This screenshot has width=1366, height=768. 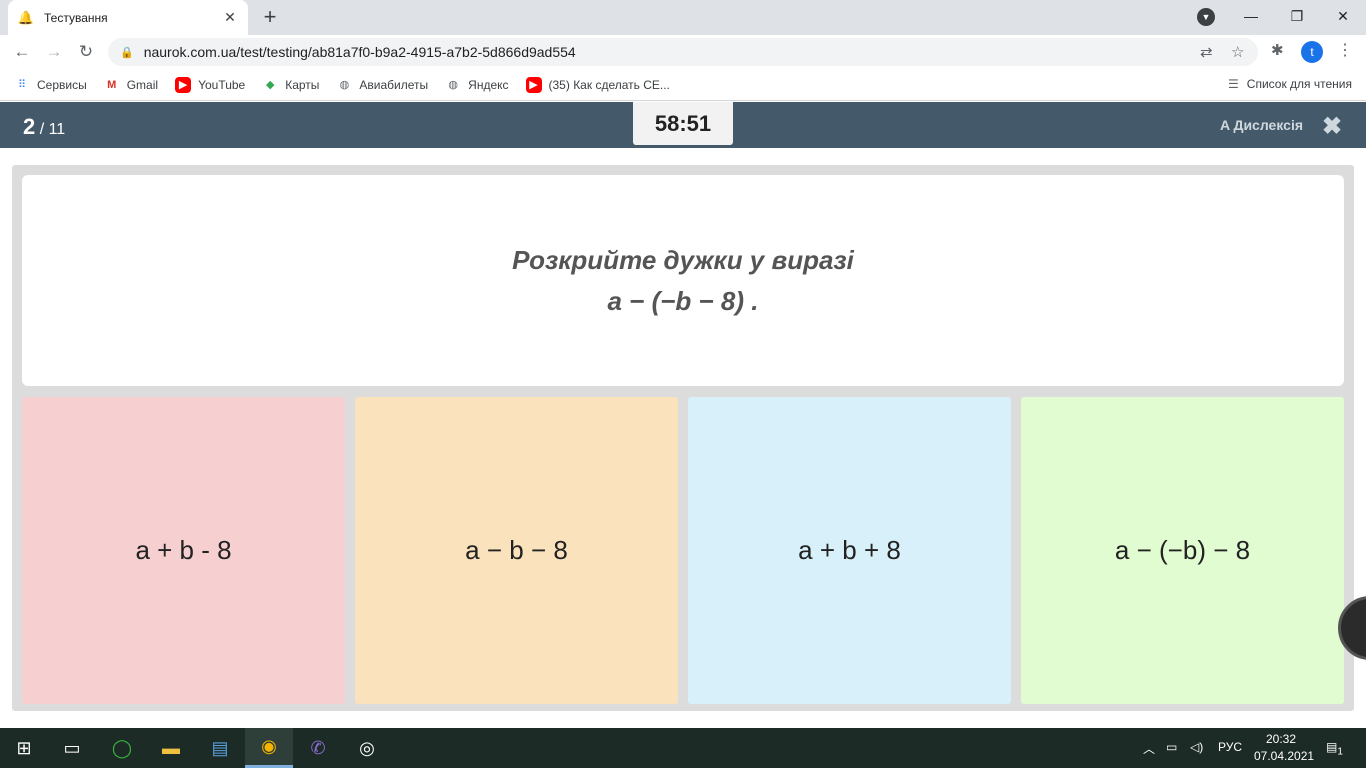 I want to click on dyslexia-toggle: A Дислексія, so click(x=1261, y=125).